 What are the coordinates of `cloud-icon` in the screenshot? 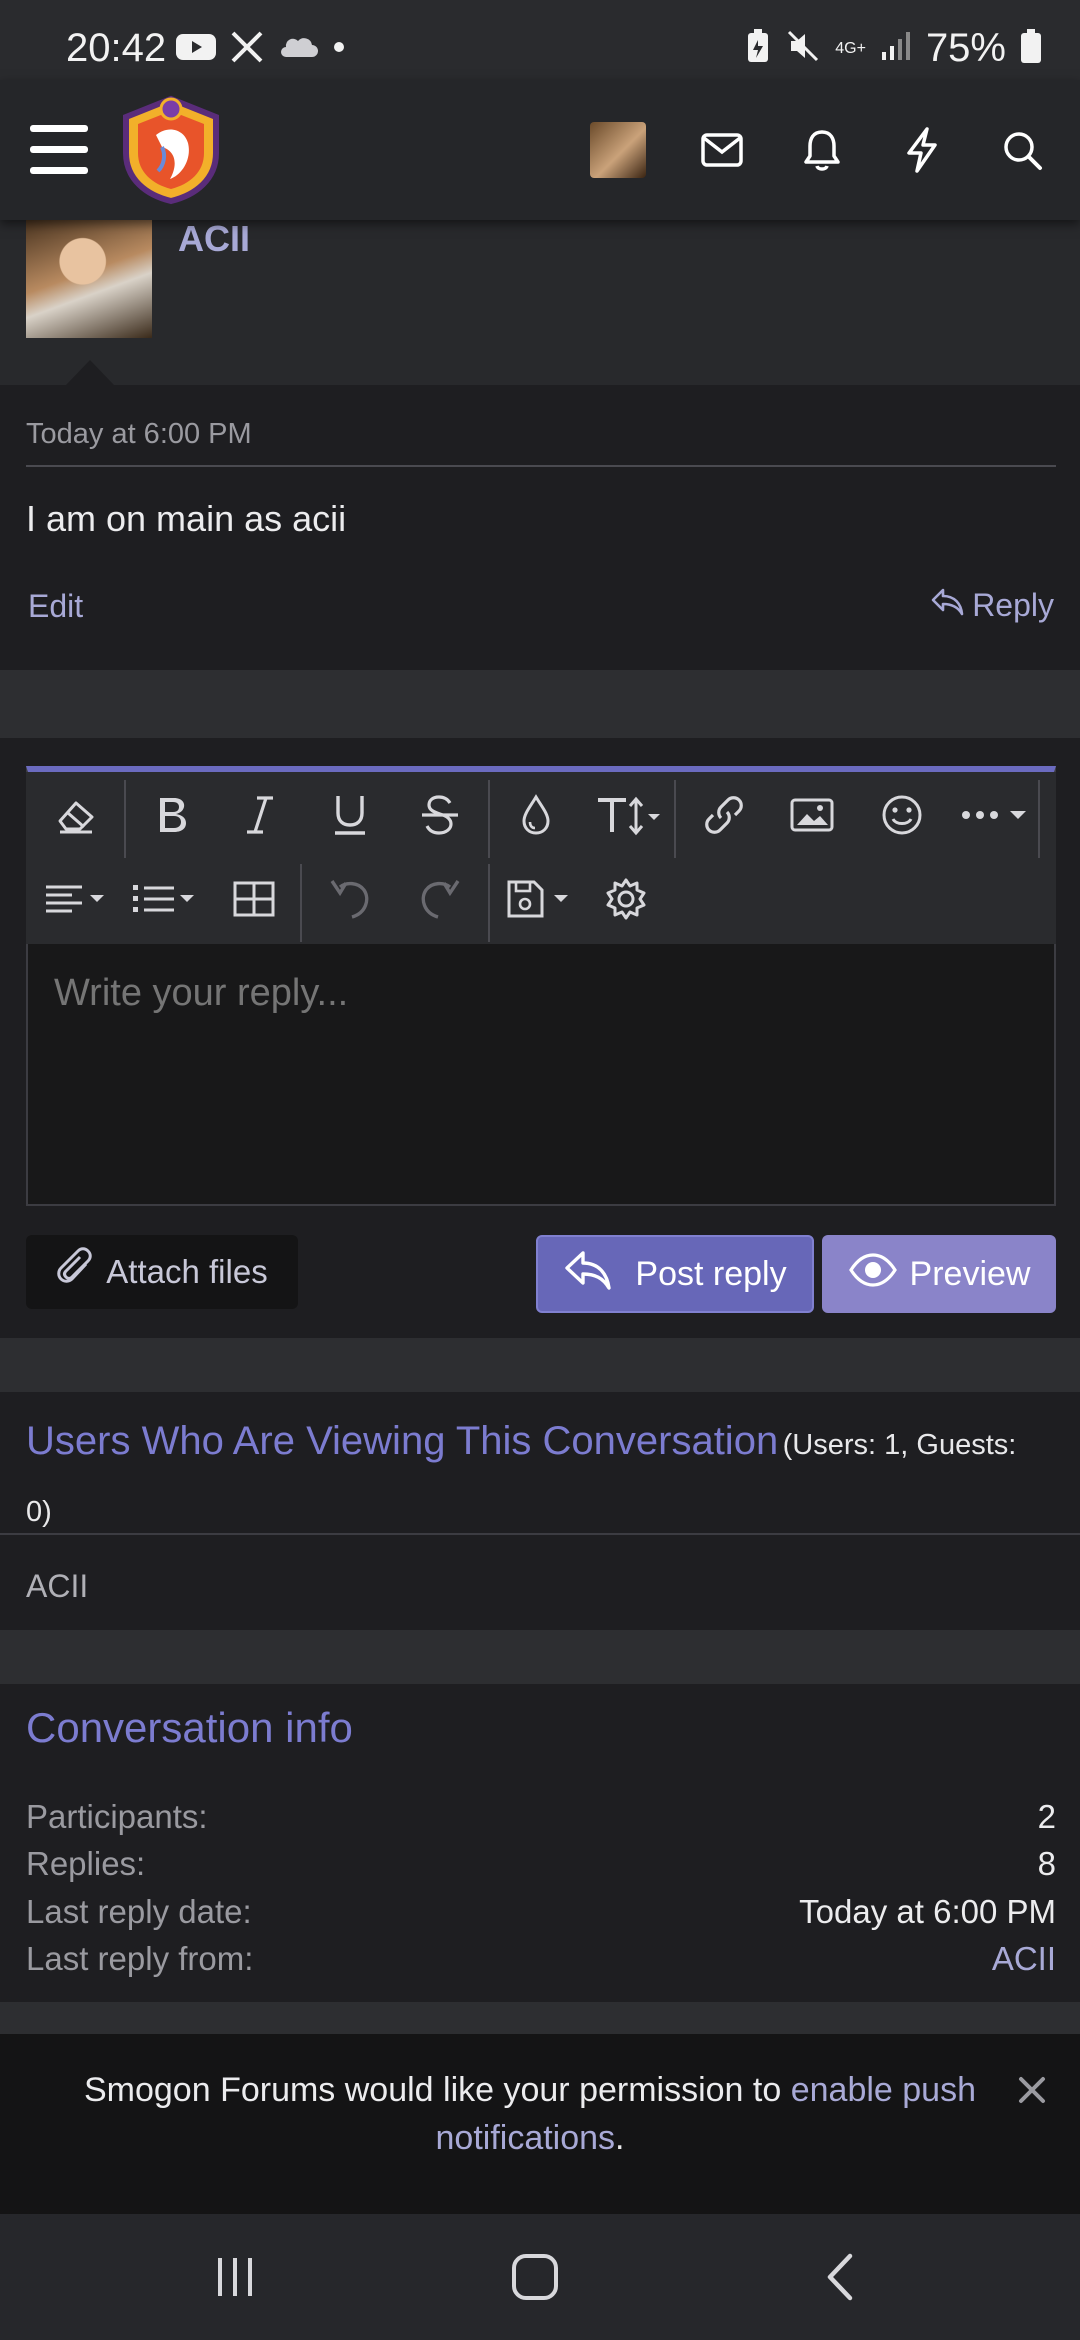 It's located at (298, 49).